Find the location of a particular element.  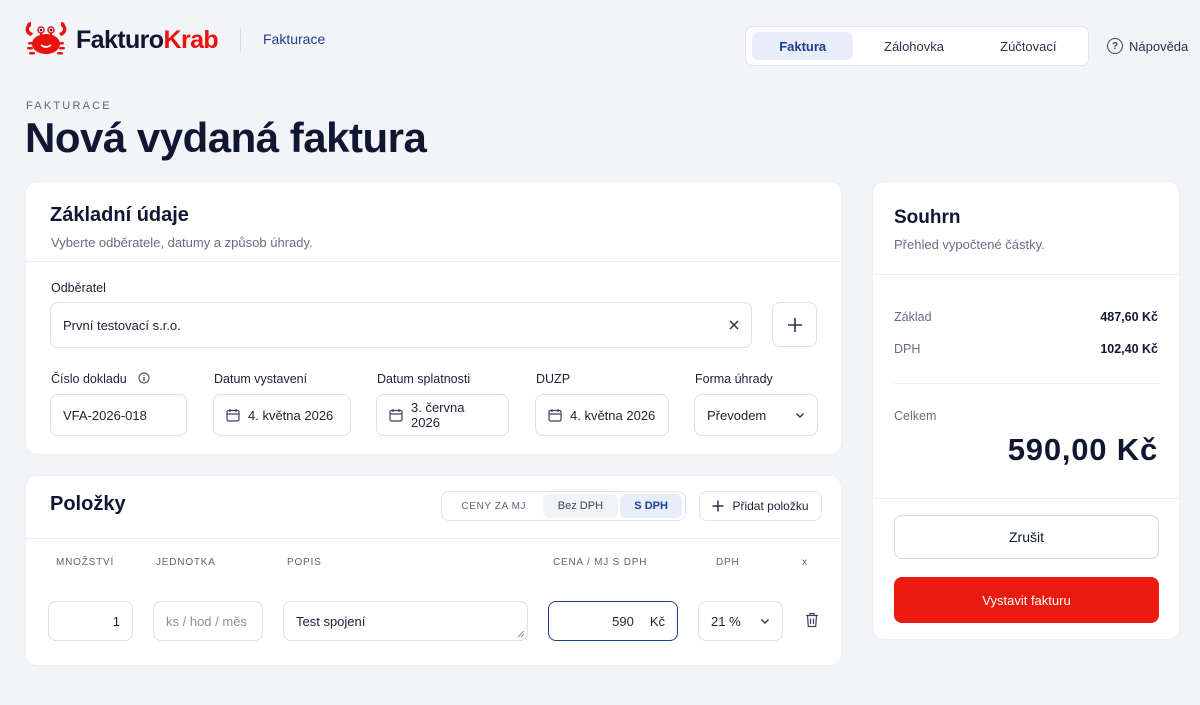

resize-handle-icon is located at coordinates (521, 634).